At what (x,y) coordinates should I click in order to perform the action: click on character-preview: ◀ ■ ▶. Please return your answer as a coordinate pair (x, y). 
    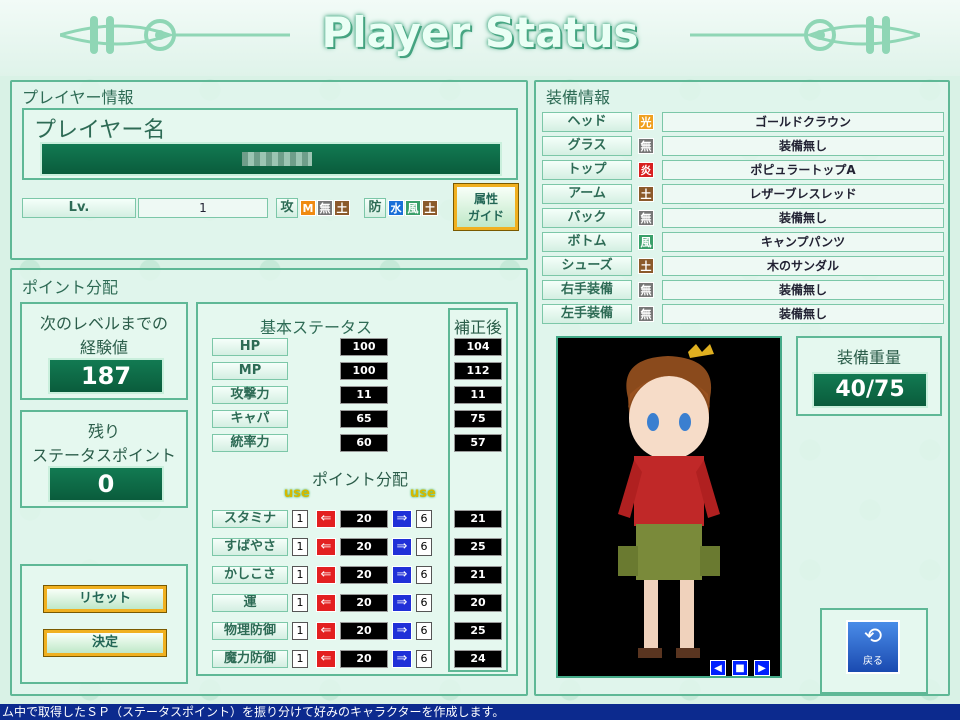
    Looking at the image, I should click on (669, 507).